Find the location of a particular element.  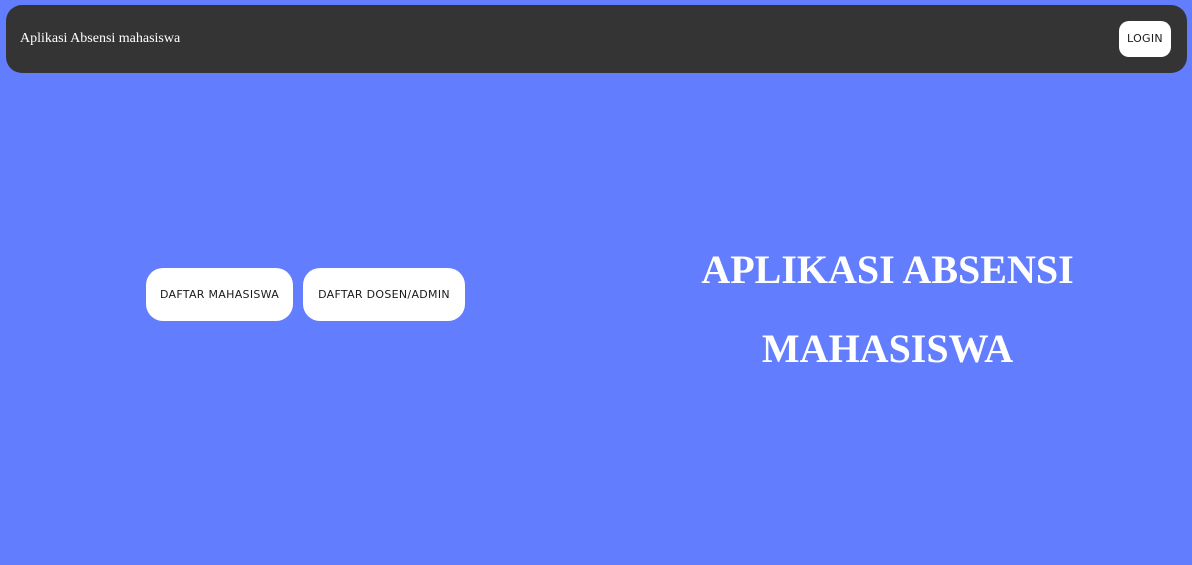

login-button: LOGIN is located at coordinates (1145, 39).